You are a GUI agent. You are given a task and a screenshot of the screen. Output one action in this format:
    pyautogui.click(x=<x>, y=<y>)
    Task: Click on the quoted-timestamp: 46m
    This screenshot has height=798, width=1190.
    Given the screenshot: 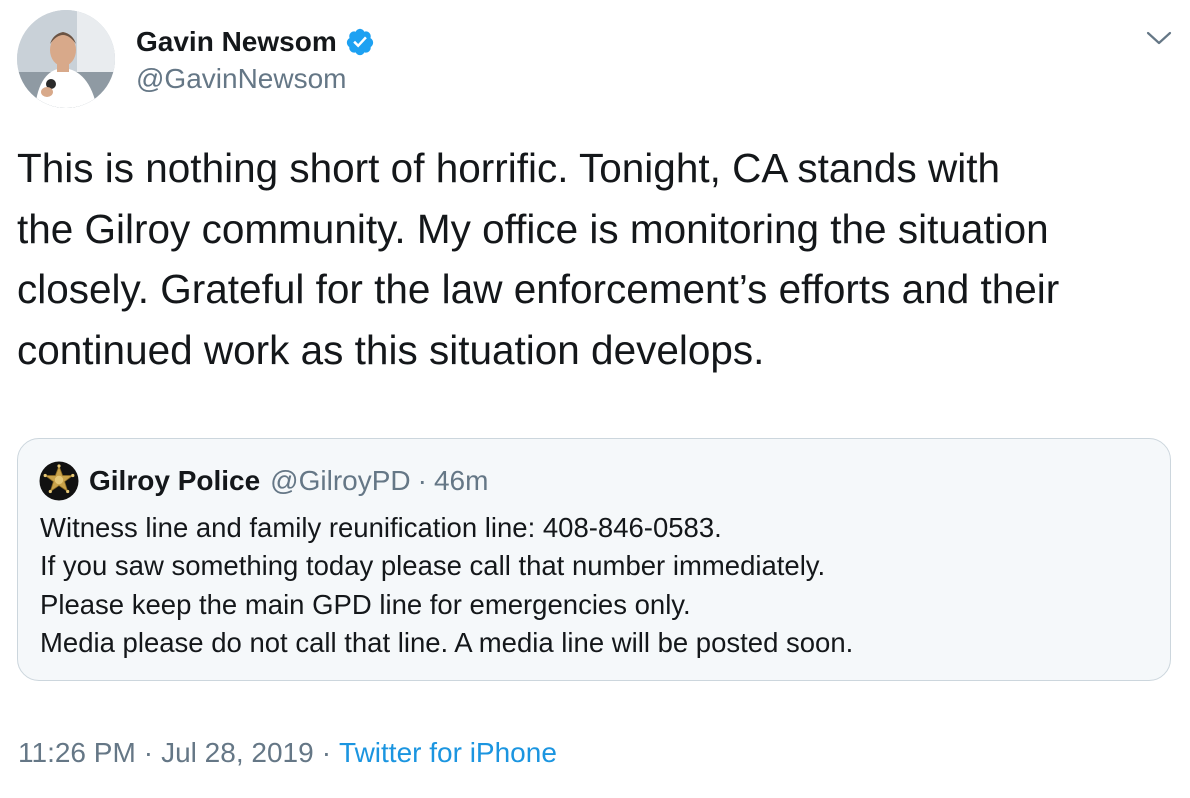 What is the action you would take?
    pyautogui.click(x=461, y=480)
    